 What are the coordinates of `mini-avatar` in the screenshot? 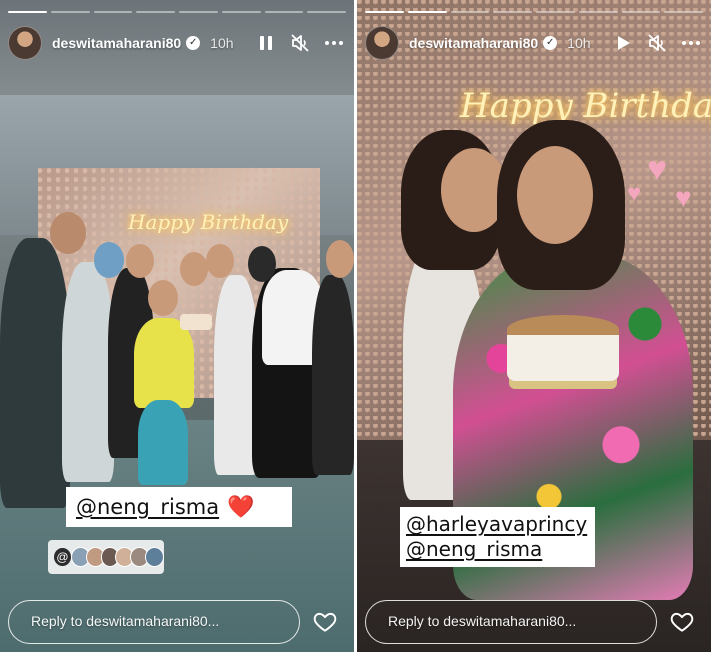 It's located at (155, 557).